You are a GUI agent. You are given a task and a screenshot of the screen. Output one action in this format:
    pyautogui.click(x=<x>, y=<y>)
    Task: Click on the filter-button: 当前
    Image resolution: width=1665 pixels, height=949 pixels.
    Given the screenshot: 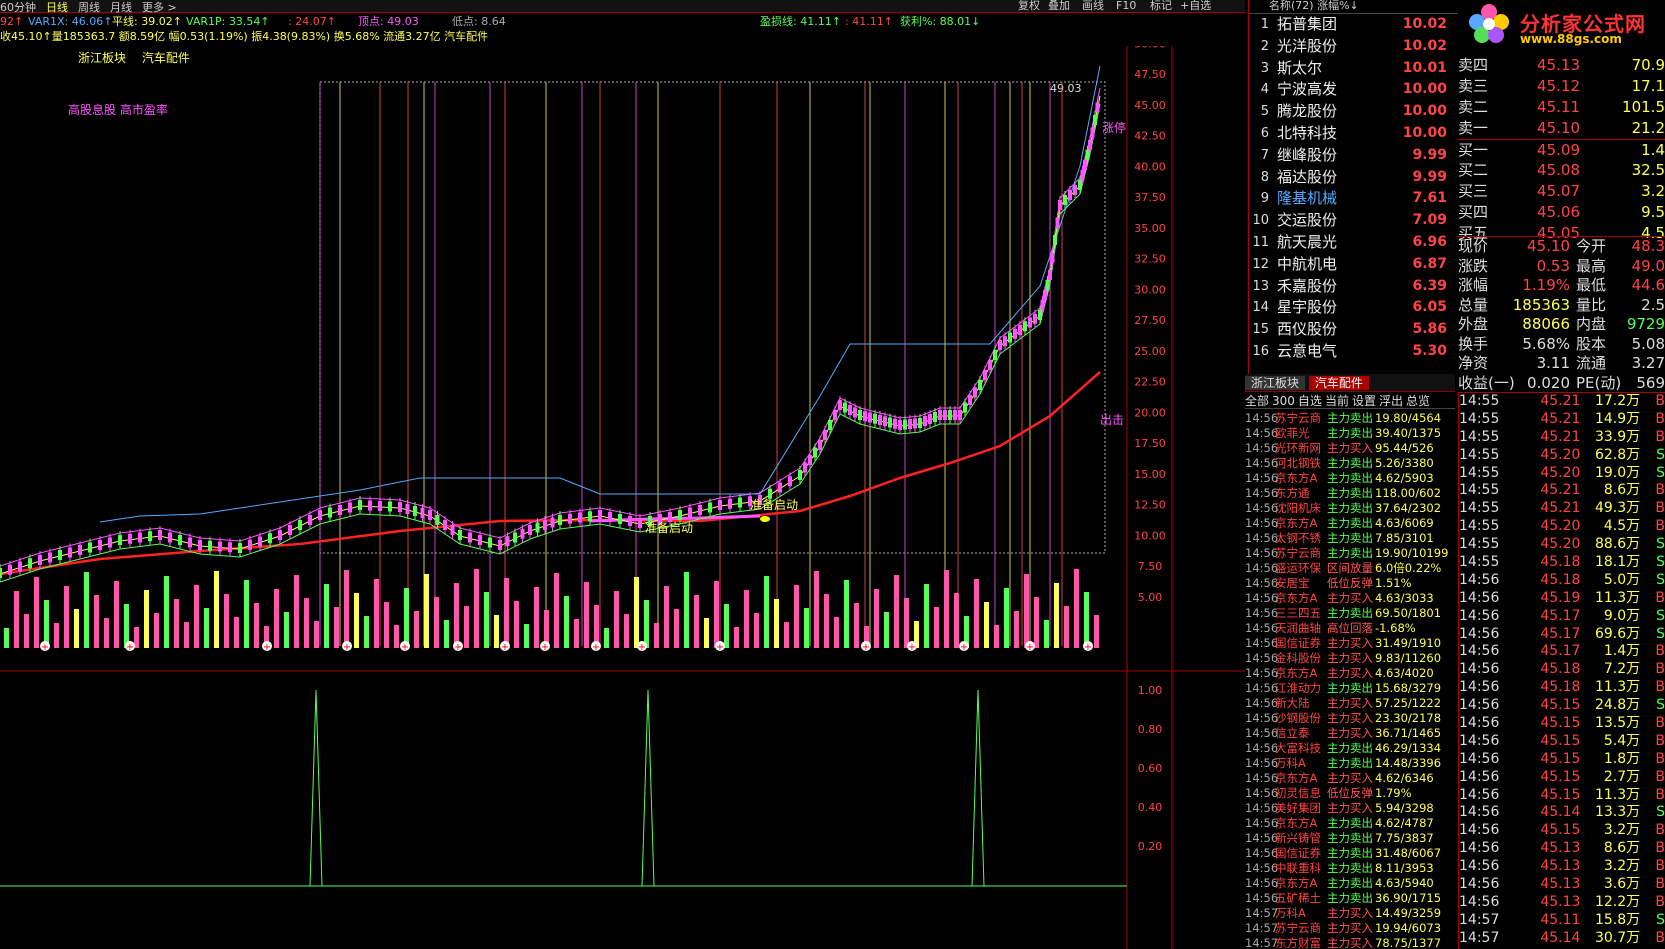 What is the action you would take?
    pyautogui.click(x=1337, y=401)
    